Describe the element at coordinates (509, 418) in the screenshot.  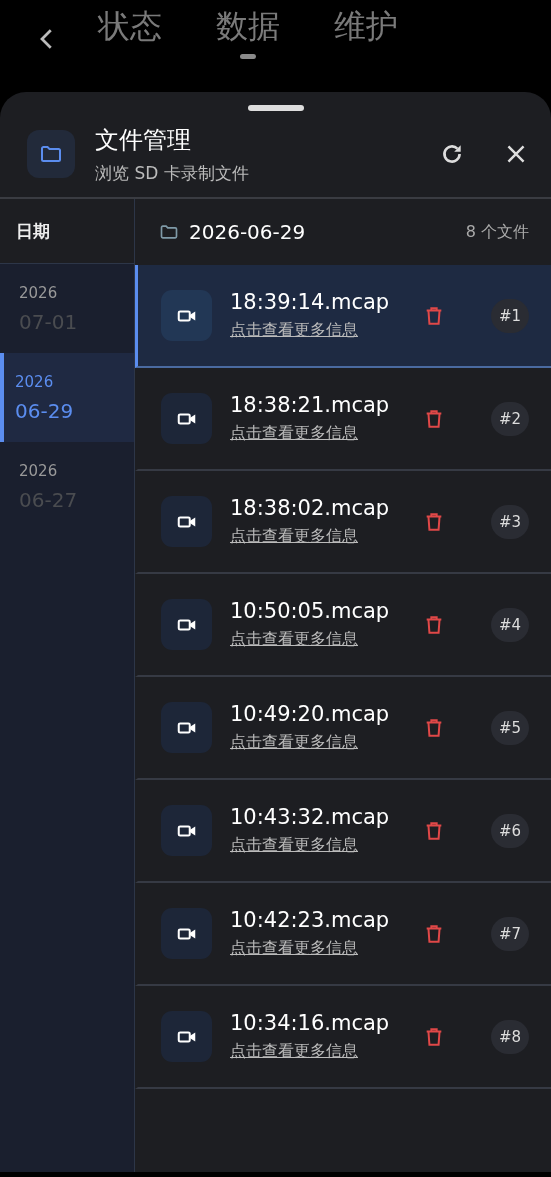
I see `file-index: #2` at that location.